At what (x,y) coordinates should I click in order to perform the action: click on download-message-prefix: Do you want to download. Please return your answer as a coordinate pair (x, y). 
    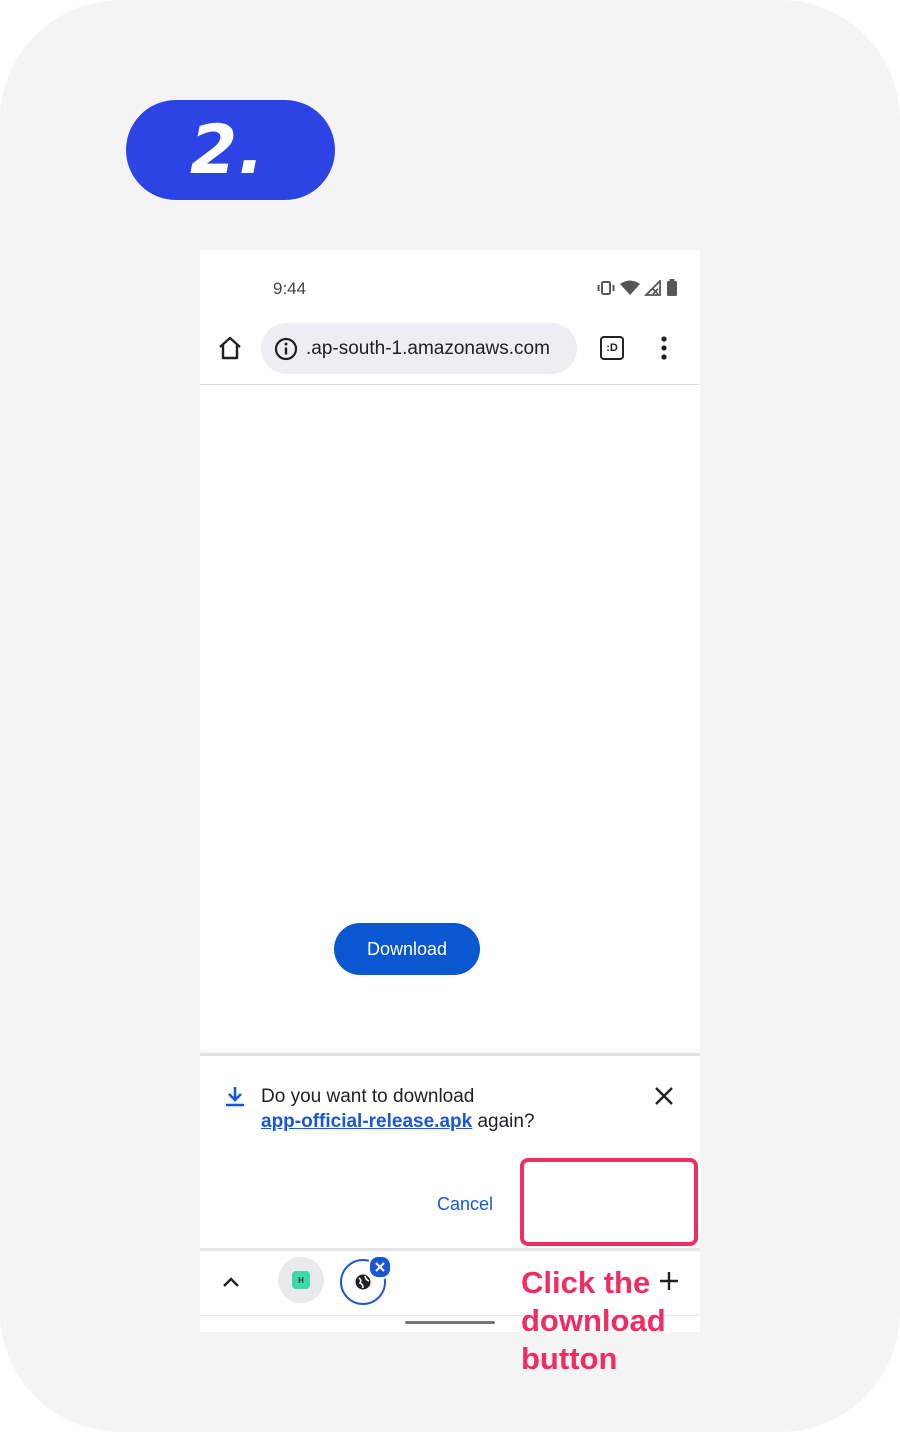
    Looking at the image, I should click on (368, 1096).